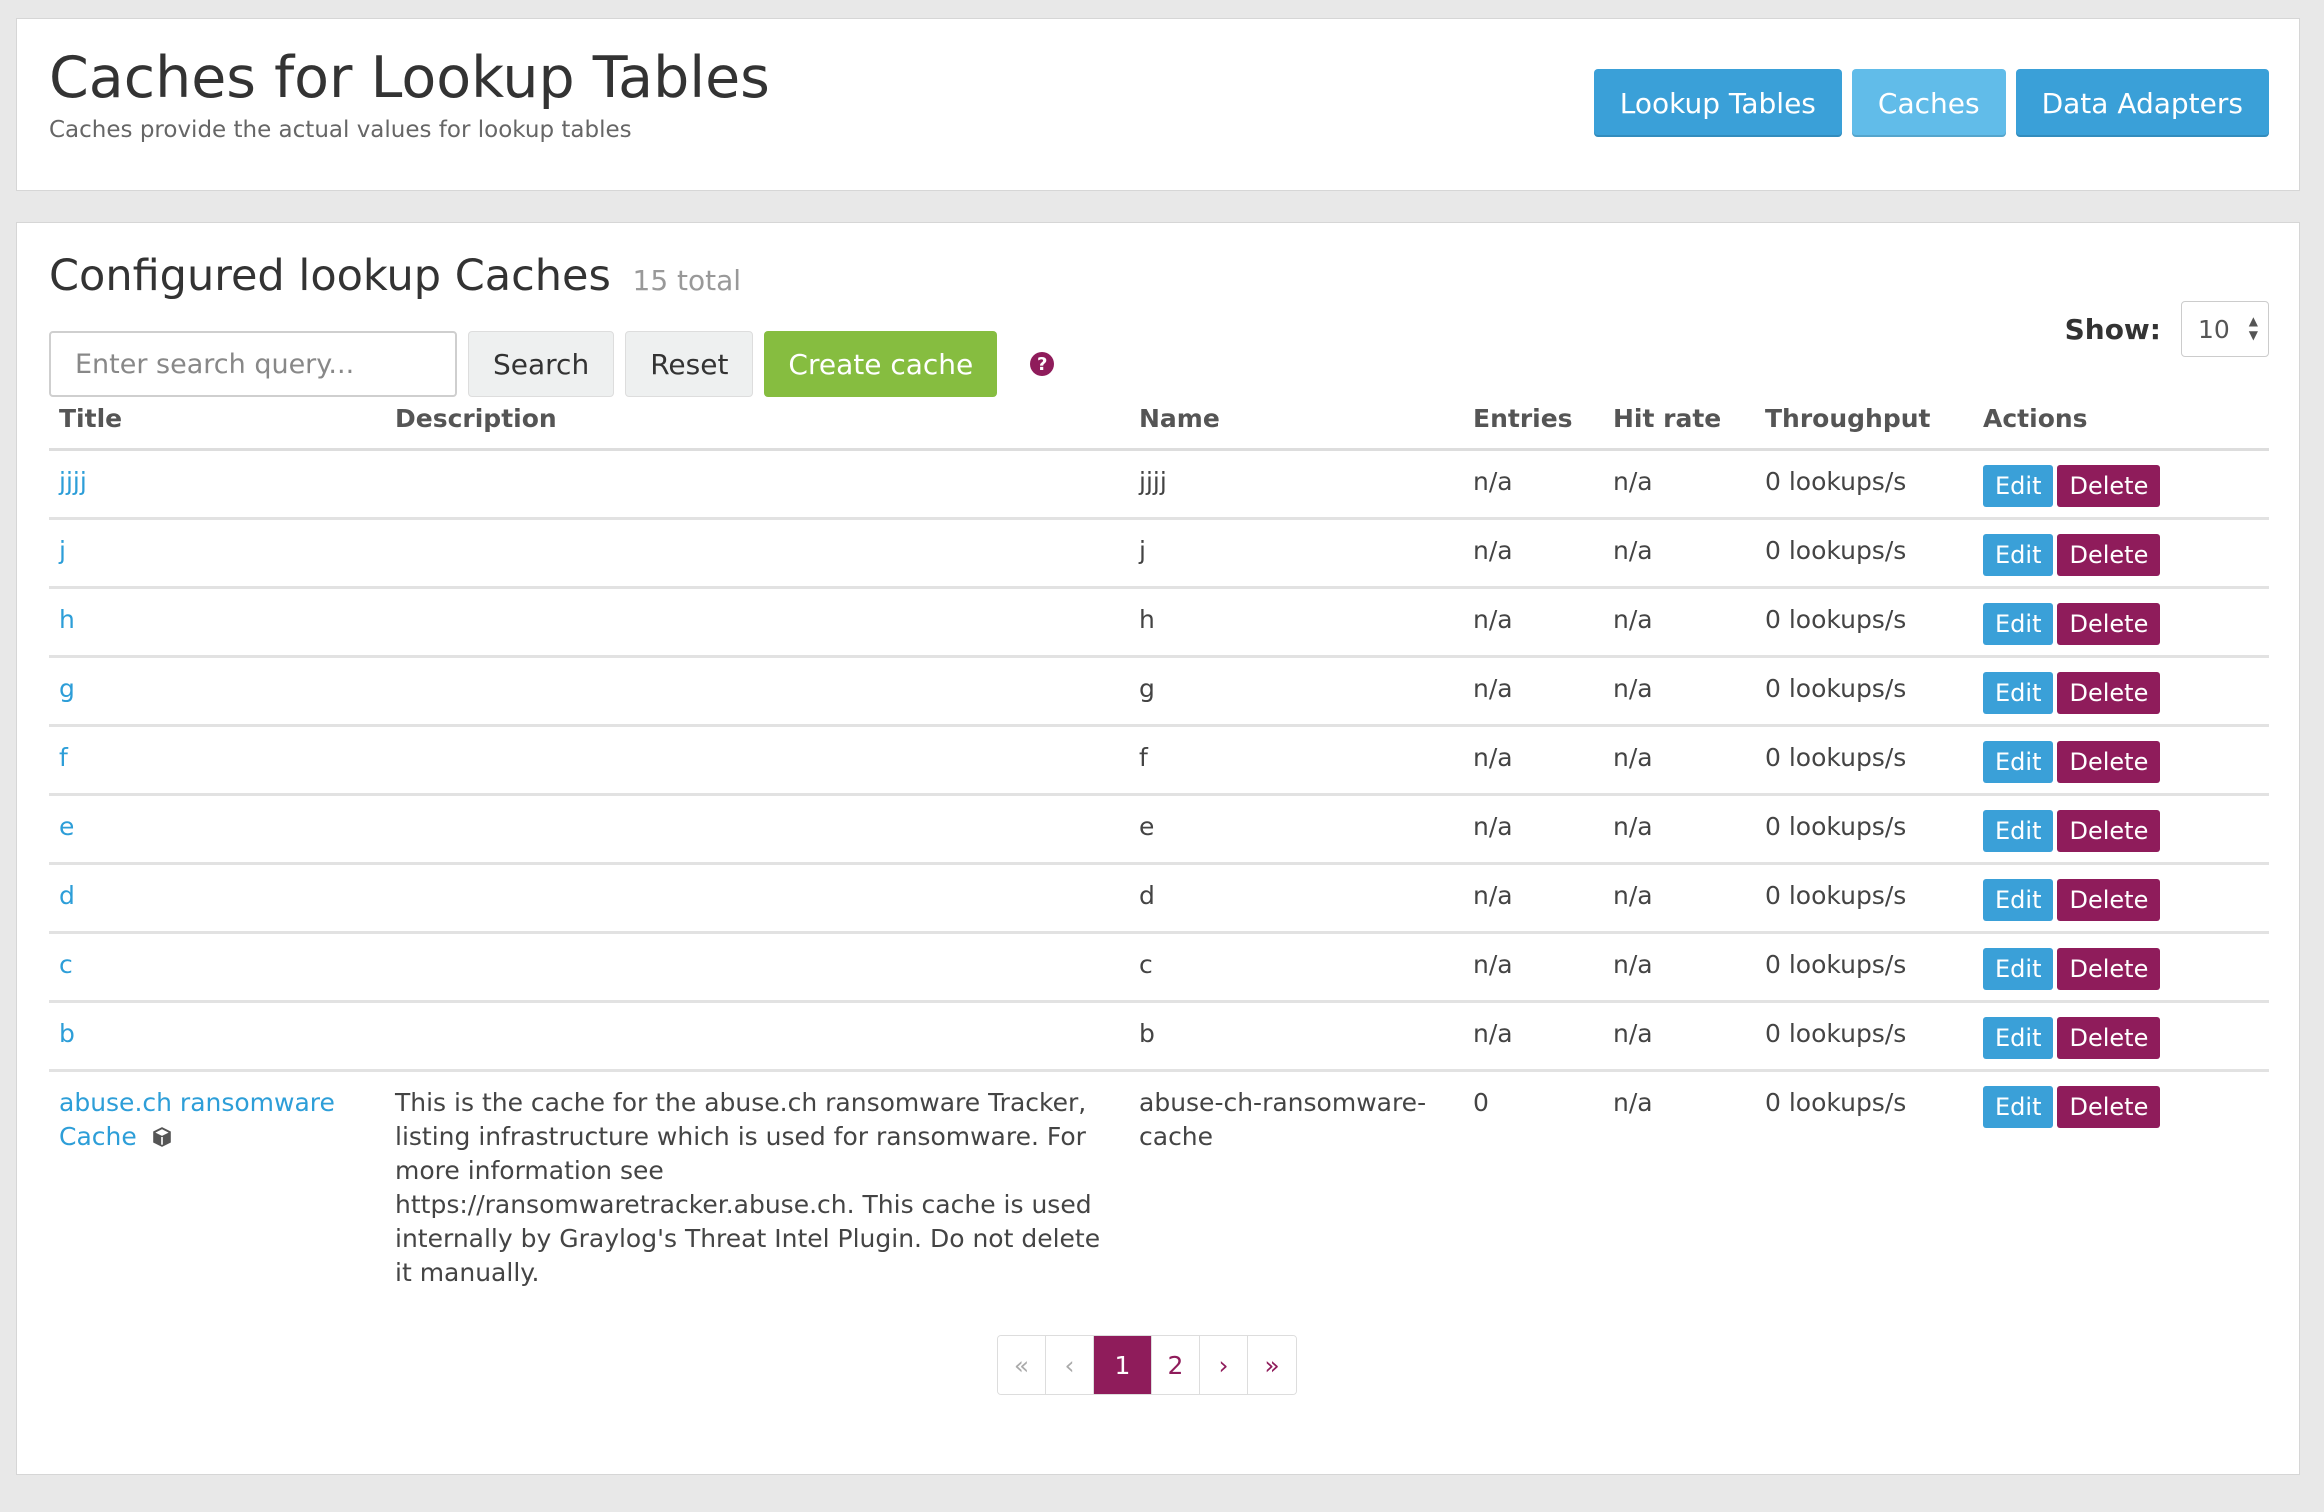 Image resolution: width=2324 pixels, height=1512 pixels. What do you see at coordinates (63, 757) in the screenshot?
I see `cache-title-link: f` at bounding box center [63, 757].